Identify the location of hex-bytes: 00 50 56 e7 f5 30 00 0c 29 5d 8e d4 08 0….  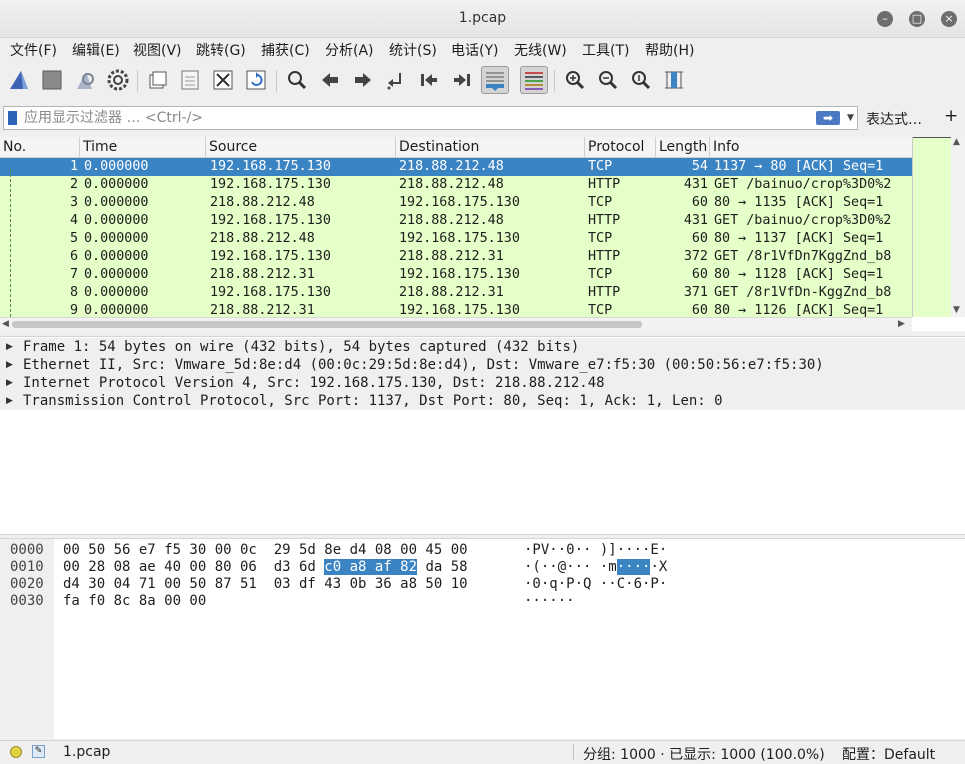
(265, 550).